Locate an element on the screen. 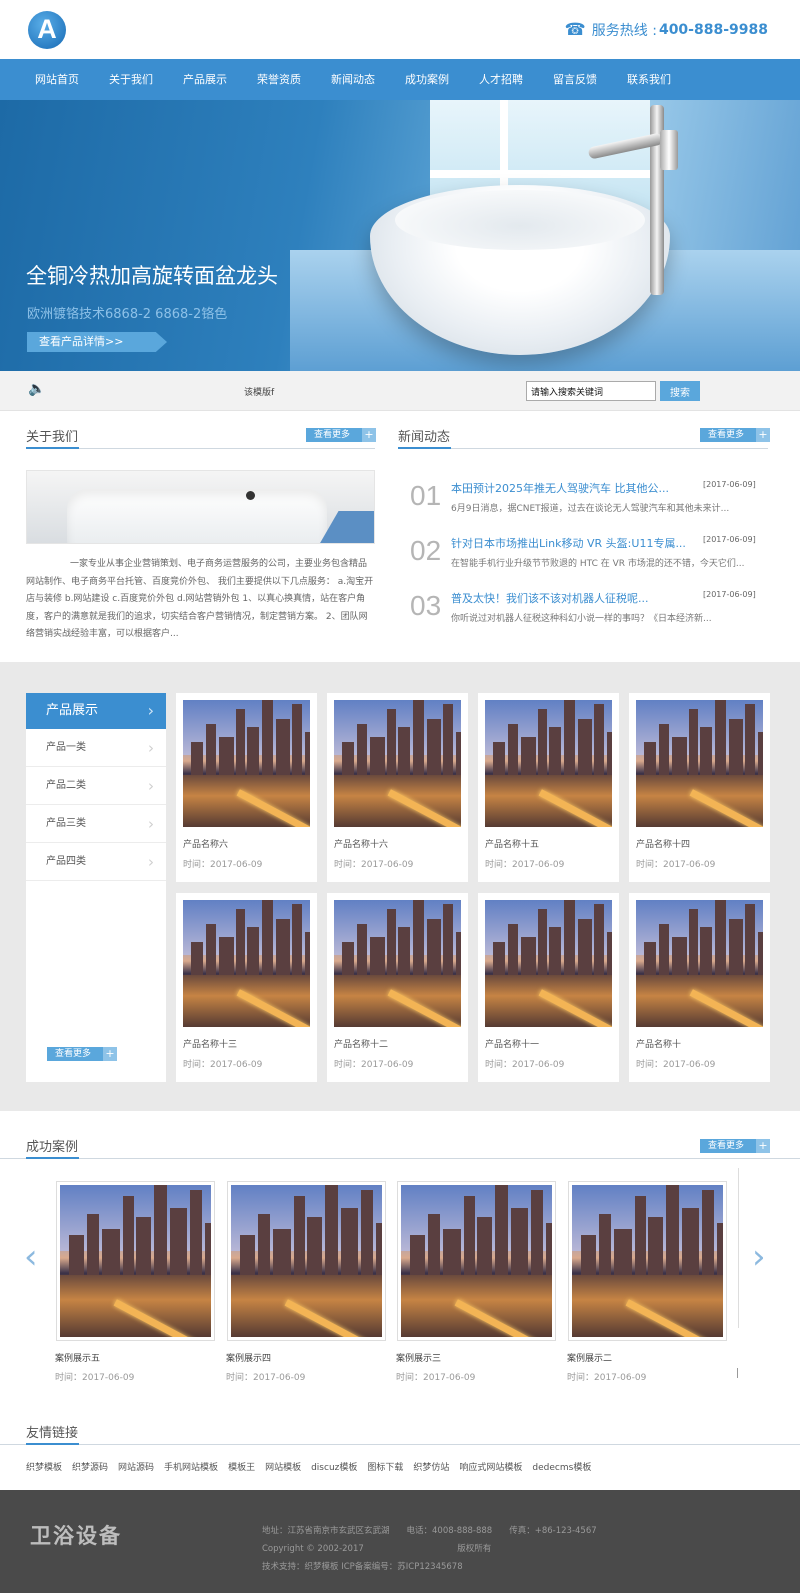  about-more-label: 查看更多 is located at coordinates (332, 435).